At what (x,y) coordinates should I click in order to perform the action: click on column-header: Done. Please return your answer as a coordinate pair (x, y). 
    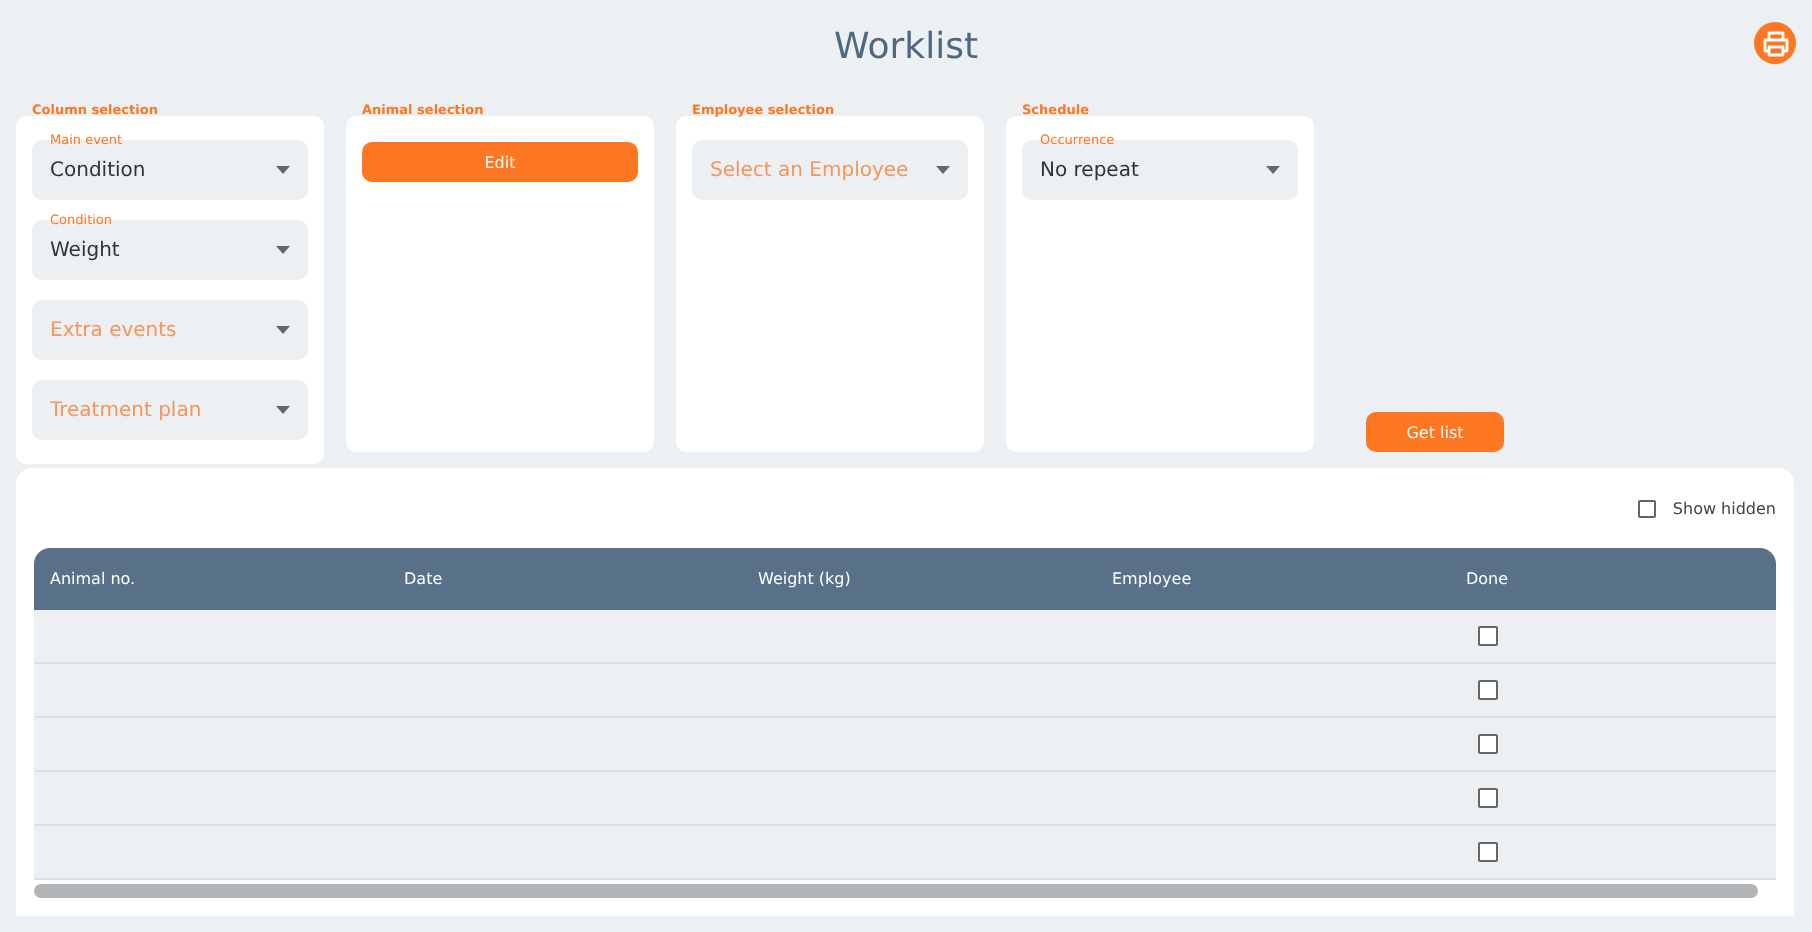
    Looking at the image, I should click on (1488, 579).